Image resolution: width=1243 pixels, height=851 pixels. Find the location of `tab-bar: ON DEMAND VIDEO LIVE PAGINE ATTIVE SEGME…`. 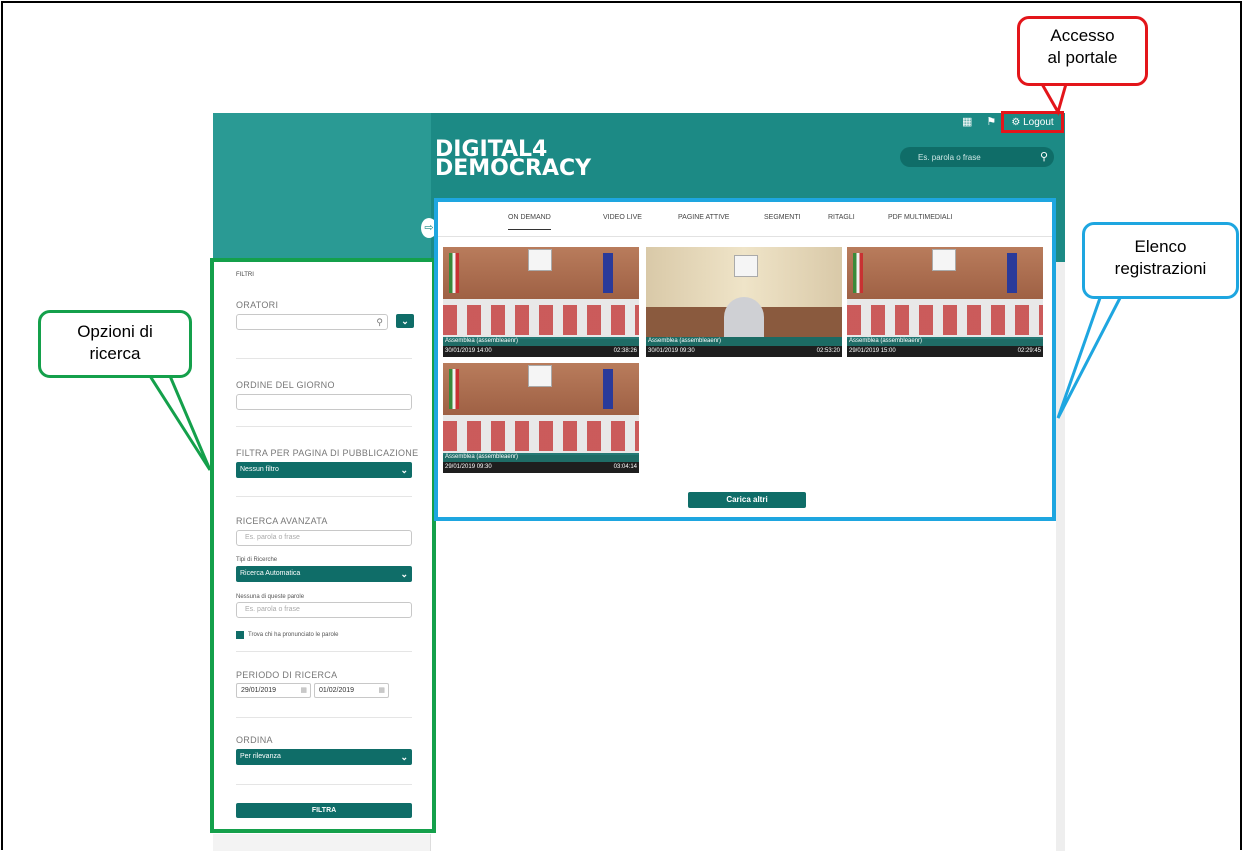

tab-bar: ON DEMAND VIDEO LIVE PAGINE ATTIVE SEGME… is located at coordinates (745, 225).